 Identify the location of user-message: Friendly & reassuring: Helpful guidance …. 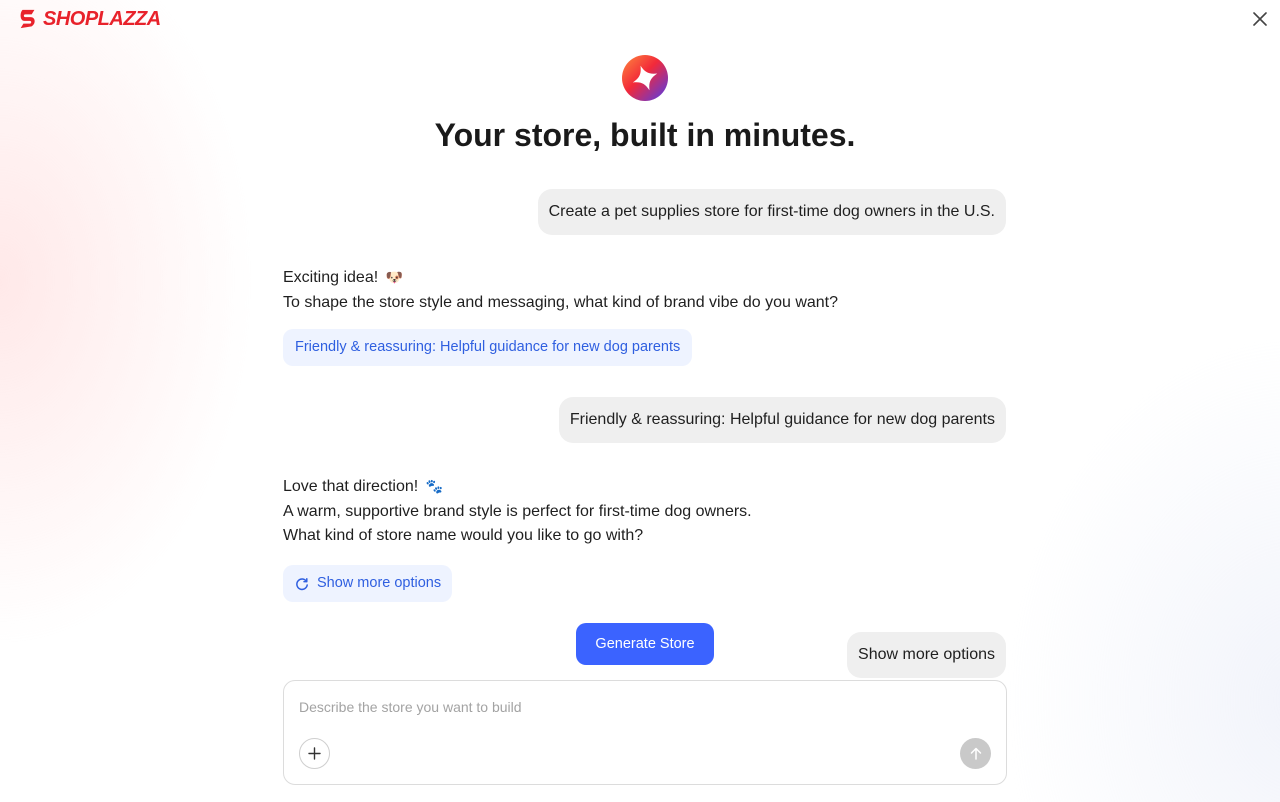
(782, 420).